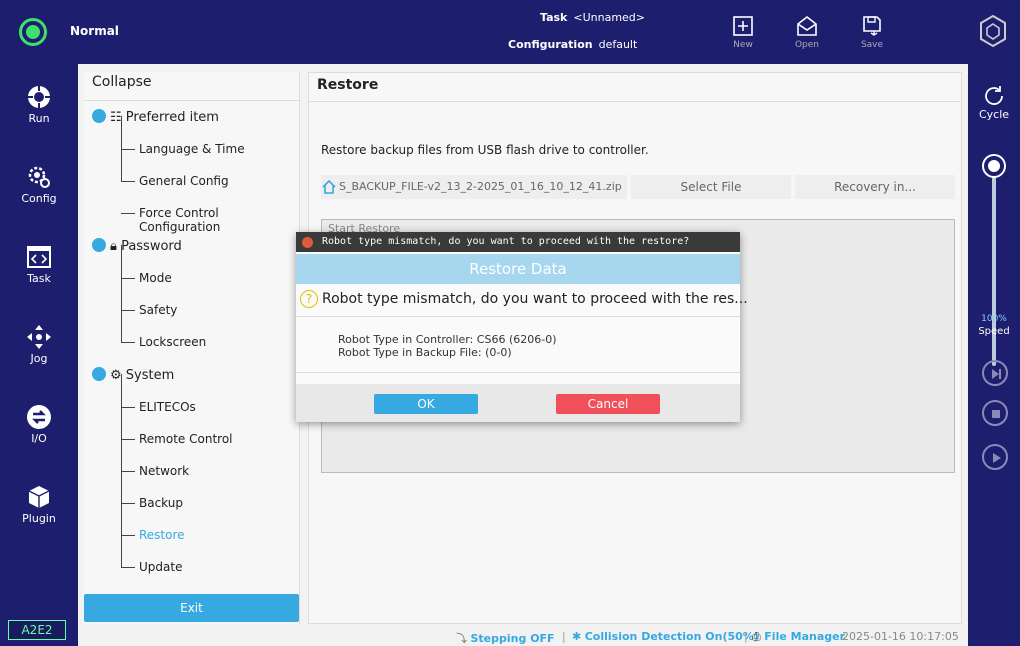 The width and height of the screenshot is (1020, 646). I want to click on nav-run-label: Run, so click(39, 118).